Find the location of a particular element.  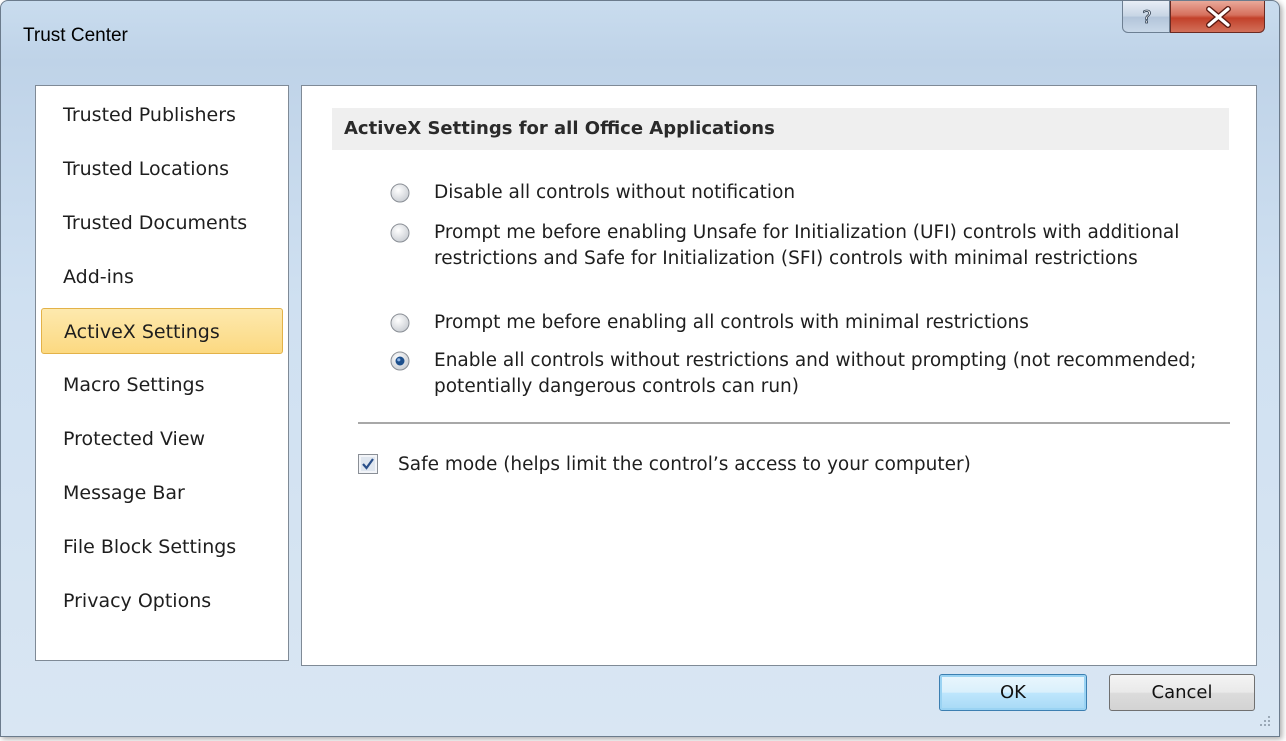

divider is located at coordinates (794, 423).